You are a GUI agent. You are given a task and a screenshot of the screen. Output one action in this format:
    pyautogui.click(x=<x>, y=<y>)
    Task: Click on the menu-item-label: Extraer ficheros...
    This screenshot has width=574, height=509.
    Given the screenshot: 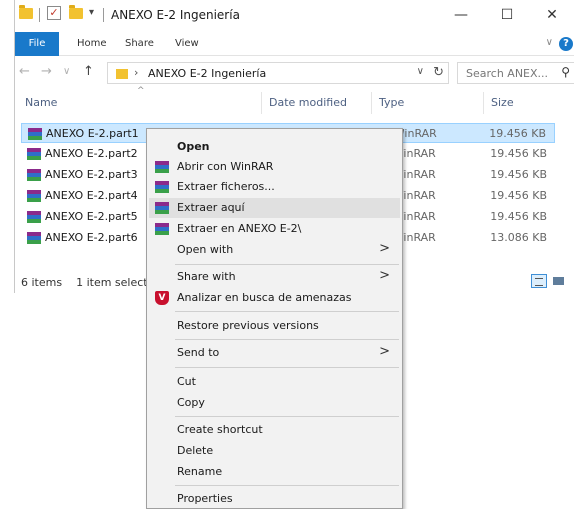 What is the action you would take?
    pyautogui.click(x=226, y=186)
    